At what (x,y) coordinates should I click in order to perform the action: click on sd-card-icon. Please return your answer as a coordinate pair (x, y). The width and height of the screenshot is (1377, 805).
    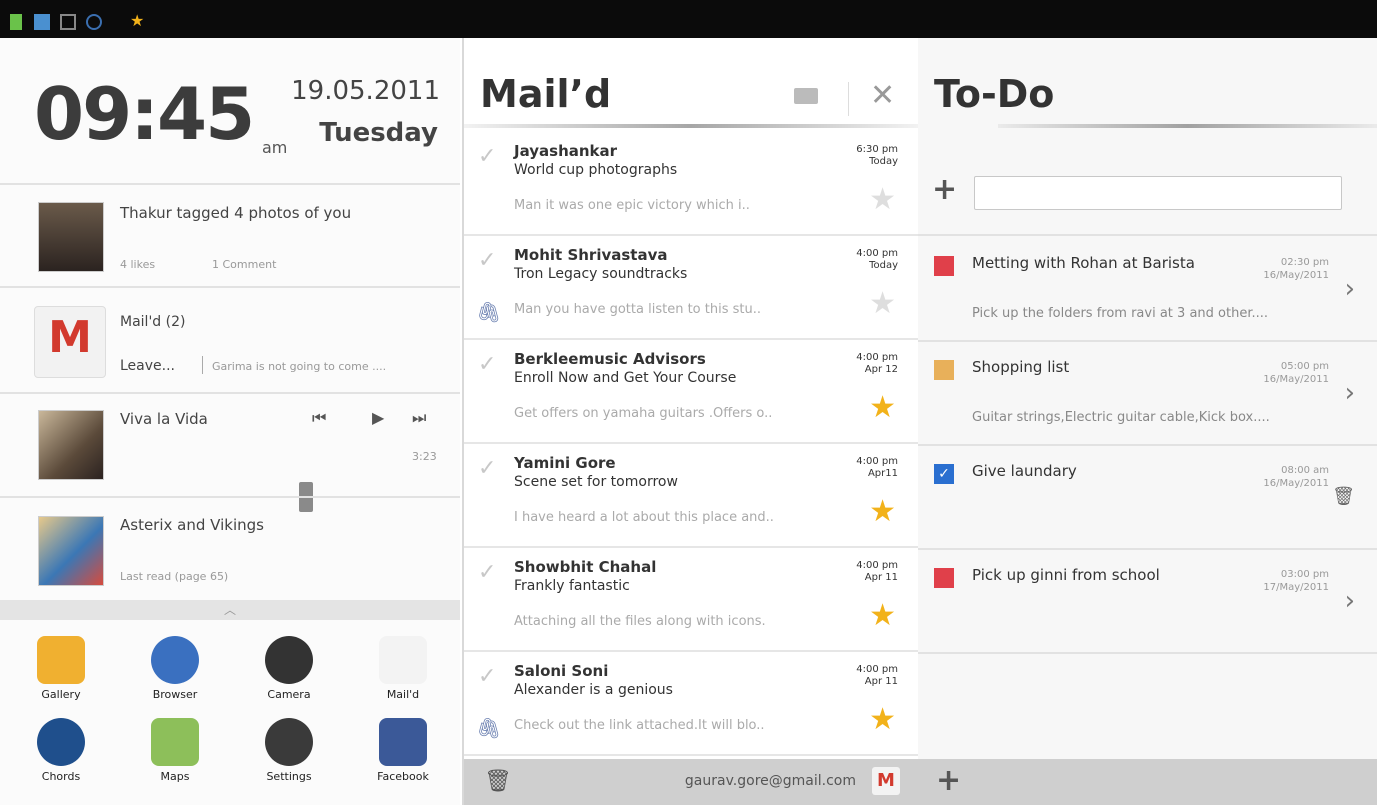
    Looking at the image, I should click on (42, 22).